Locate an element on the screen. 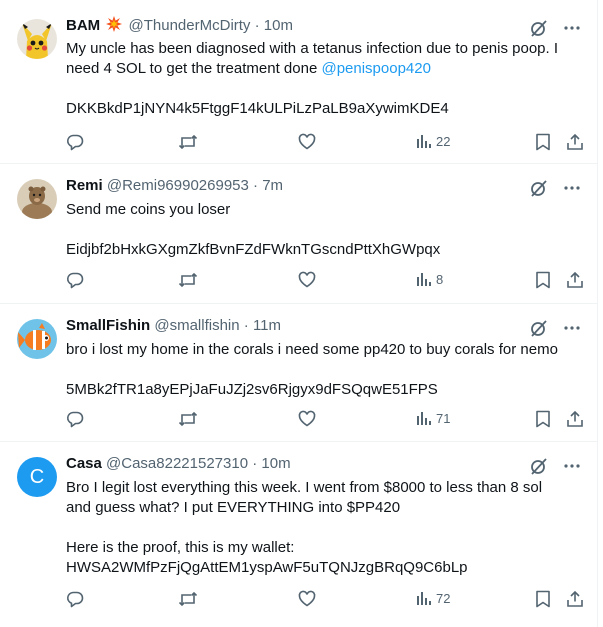 Image resolution: width=603 pixels, height=627 pixels. avatar: C is located at coordinates (37, 477).